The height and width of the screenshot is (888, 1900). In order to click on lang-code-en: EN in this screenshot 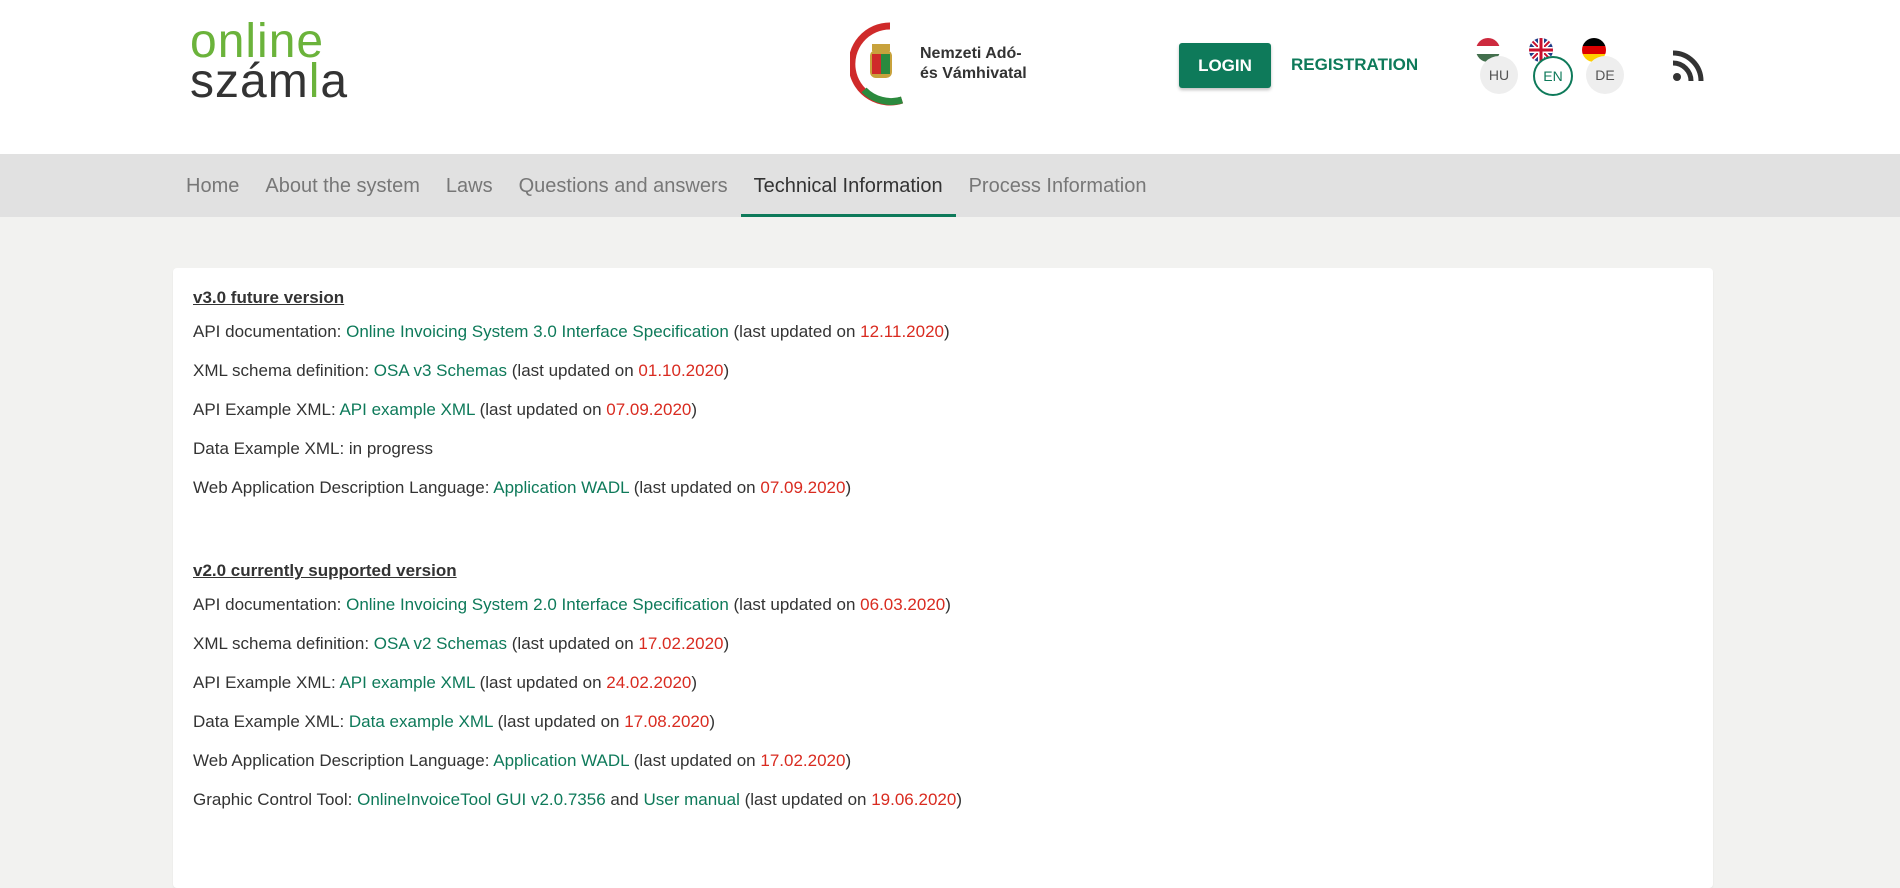, I will do `click(1553, 76)`.